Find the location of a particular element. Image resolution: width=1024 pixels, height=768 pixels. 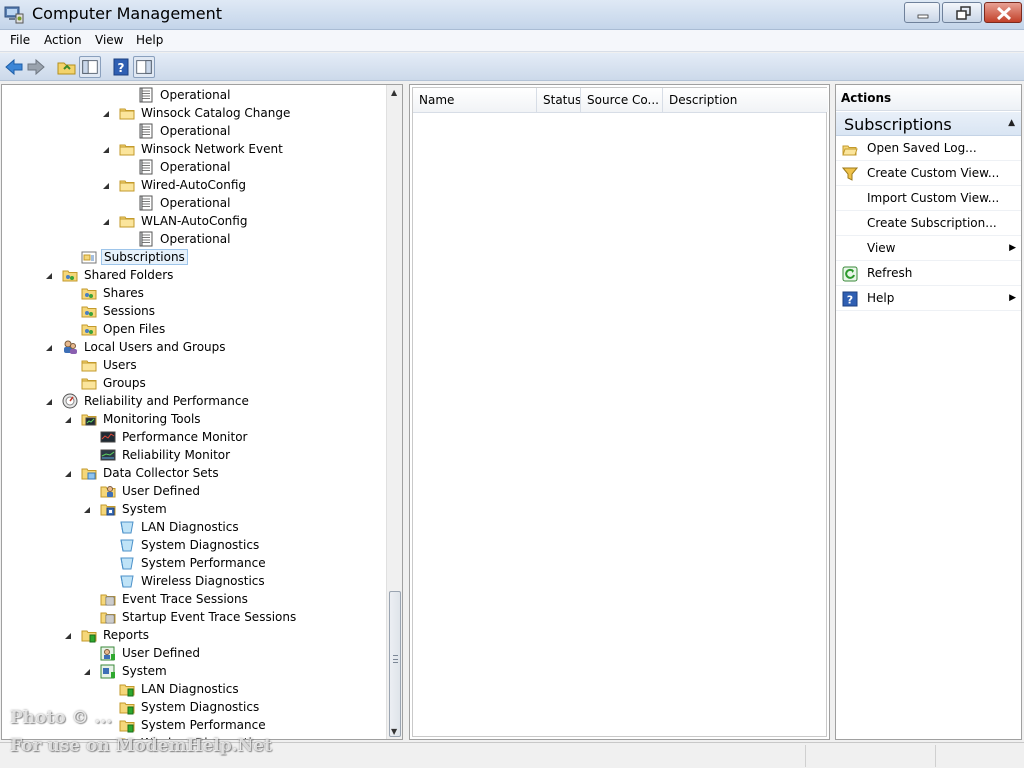

tree-node: Groups is located at coordinates (114, 383).